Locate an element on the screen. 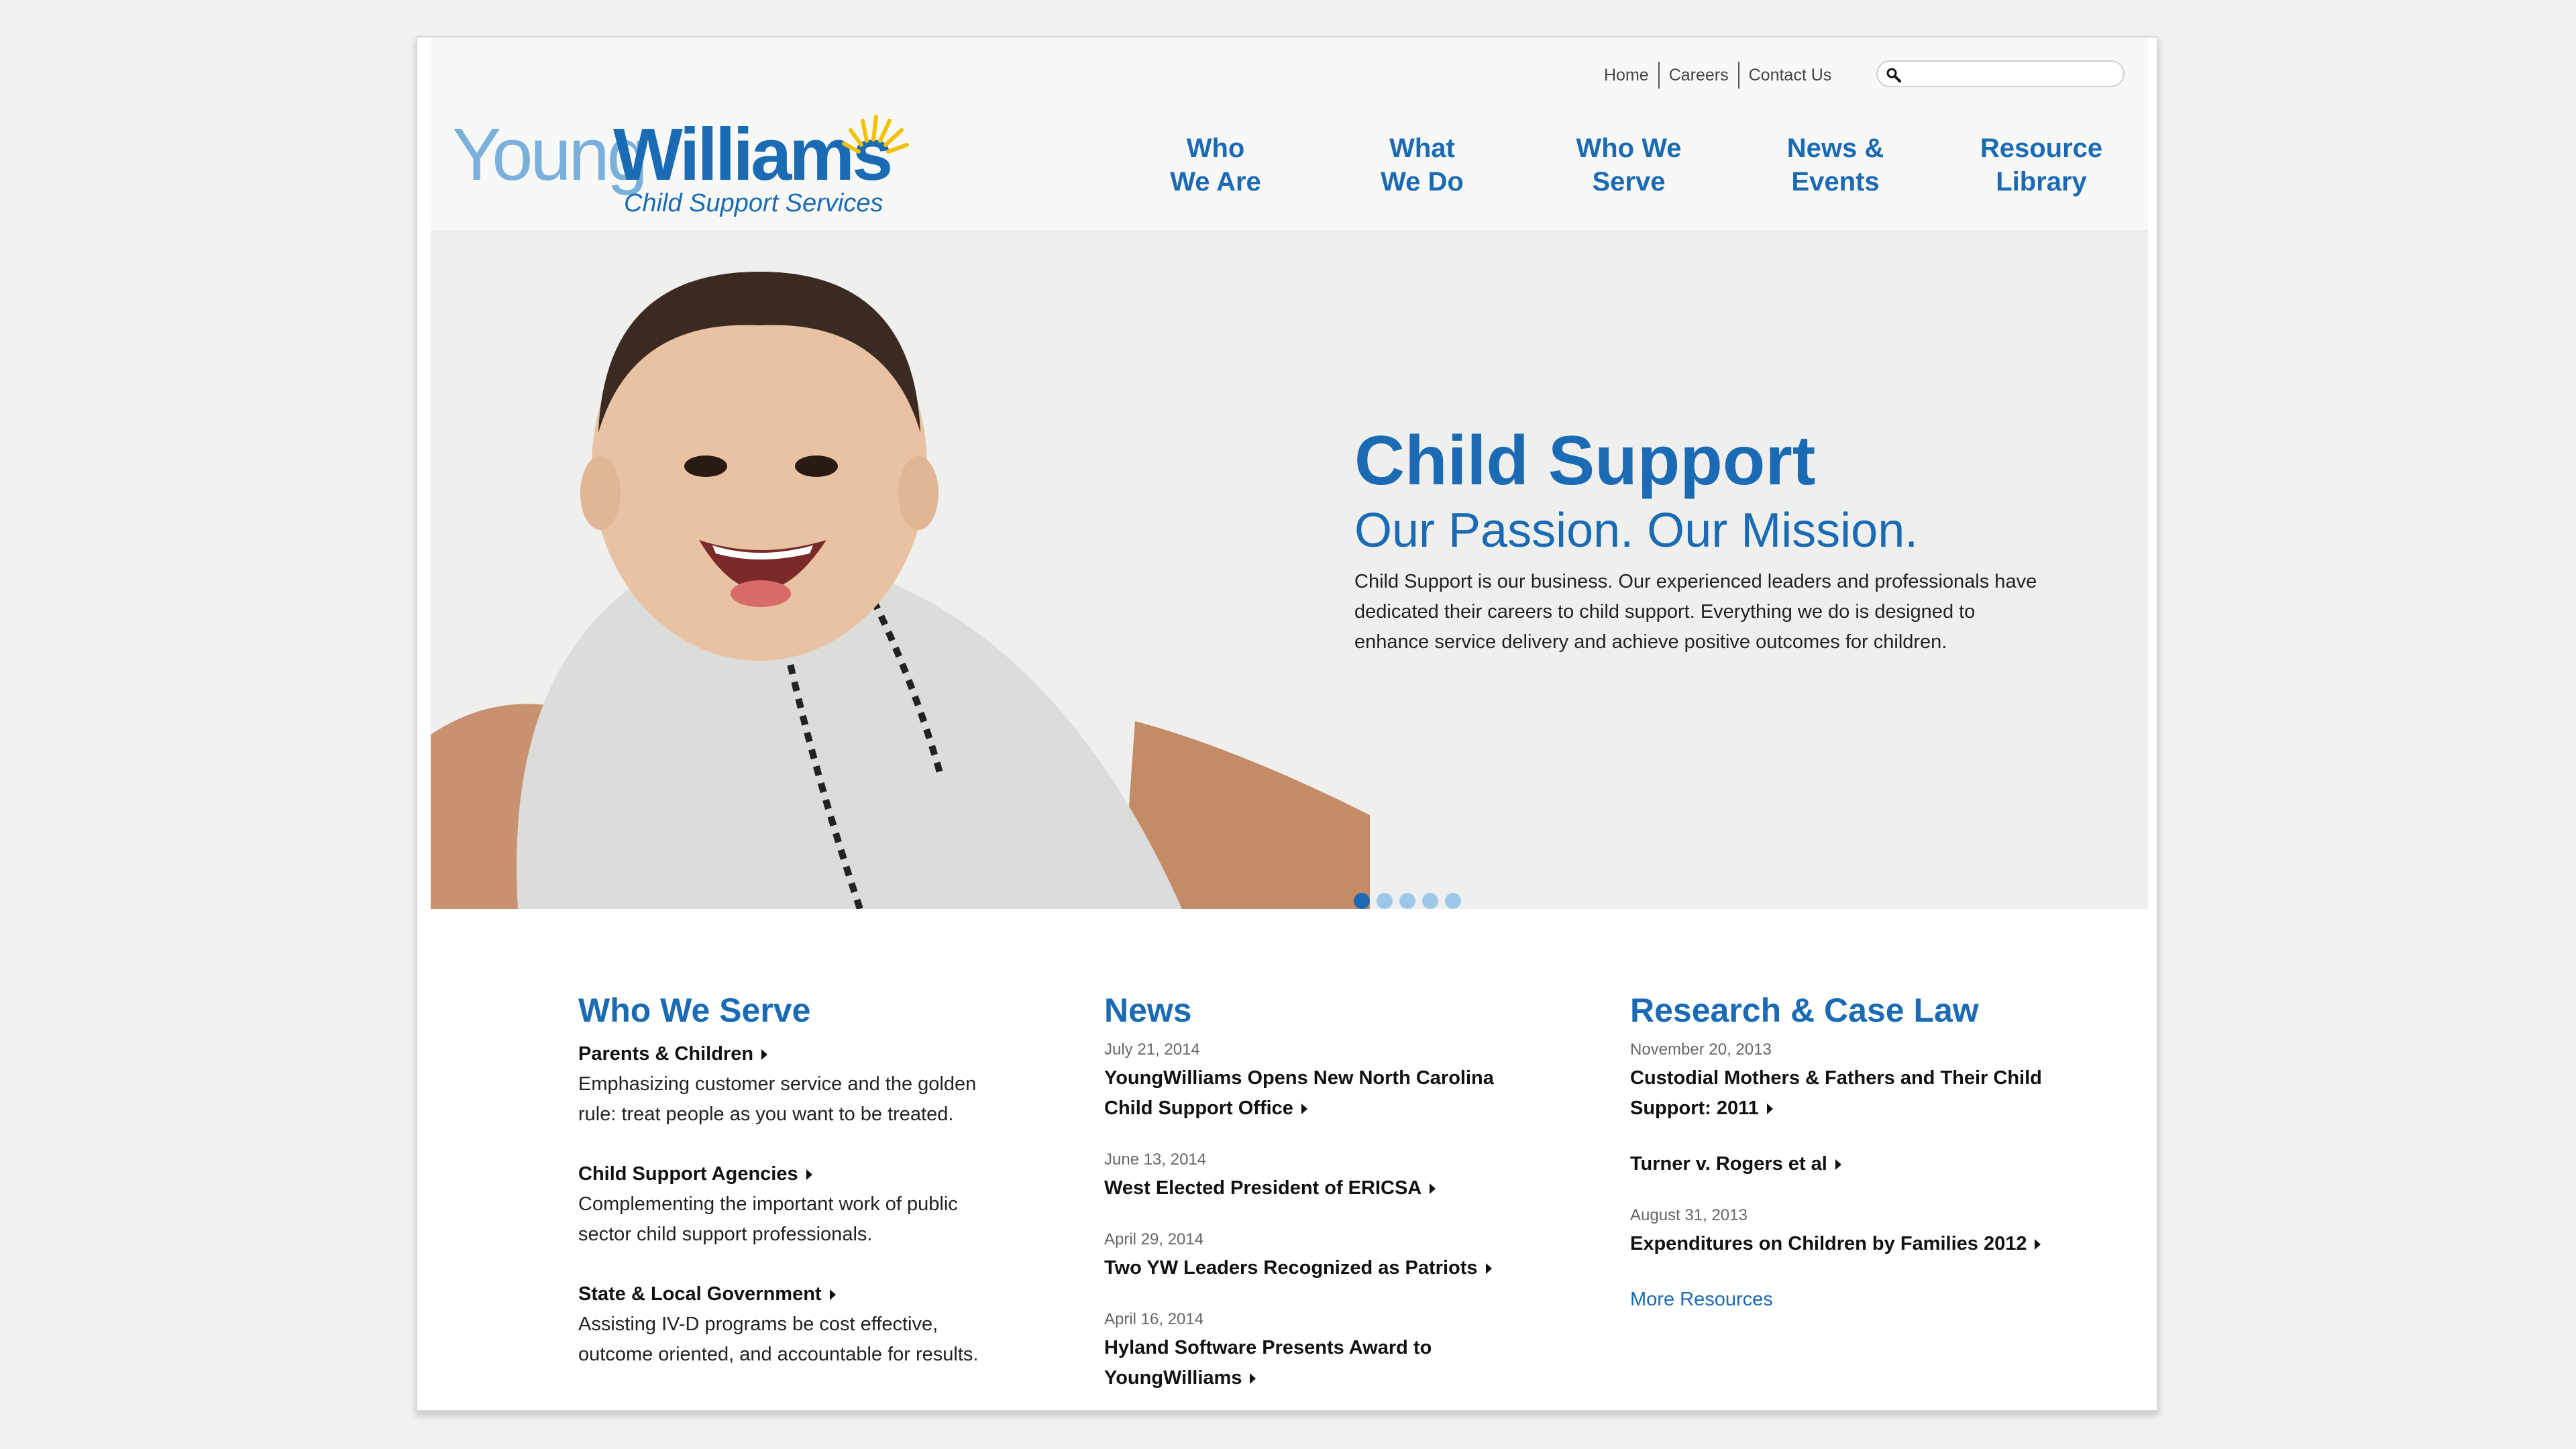 The height and width of the screenshot is (1449, 2576). utility-nav: Home Careers Contact Us is located at coordinates (1718, 75).